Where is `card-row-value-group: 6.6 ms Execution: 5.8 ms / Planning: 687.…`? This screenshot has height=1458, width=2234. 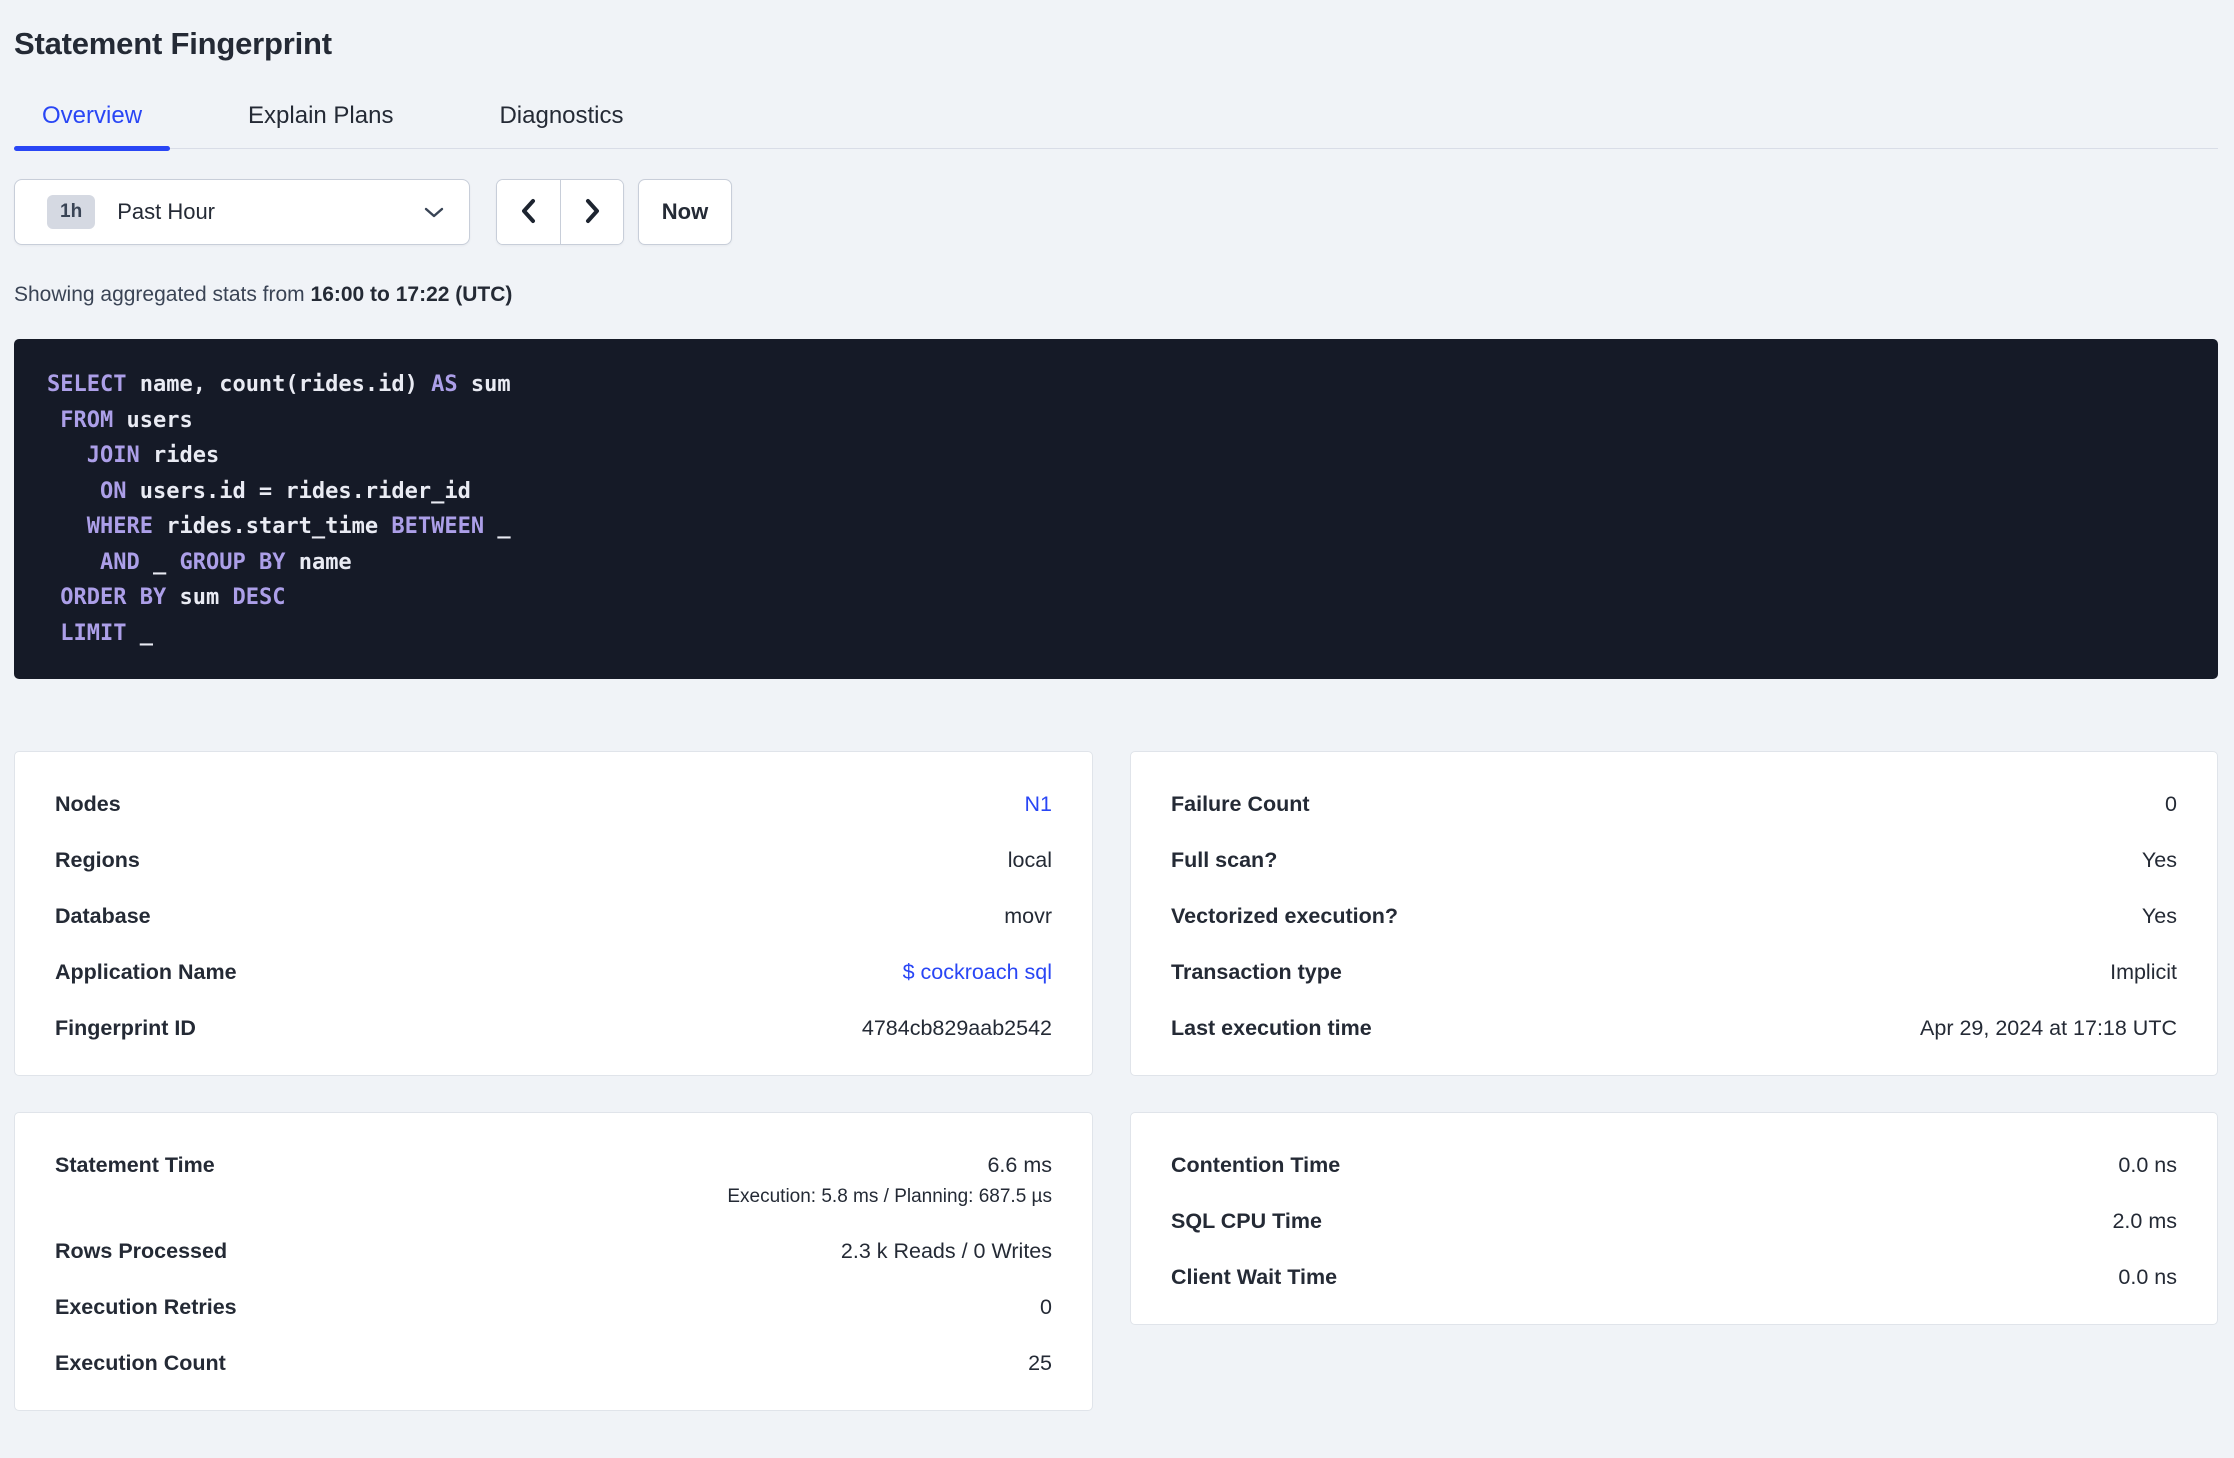
card-row-value-group: 6.6 ms Execution: 5.8 ms / Planning: 687.… is located at coordinates (889, 1180).